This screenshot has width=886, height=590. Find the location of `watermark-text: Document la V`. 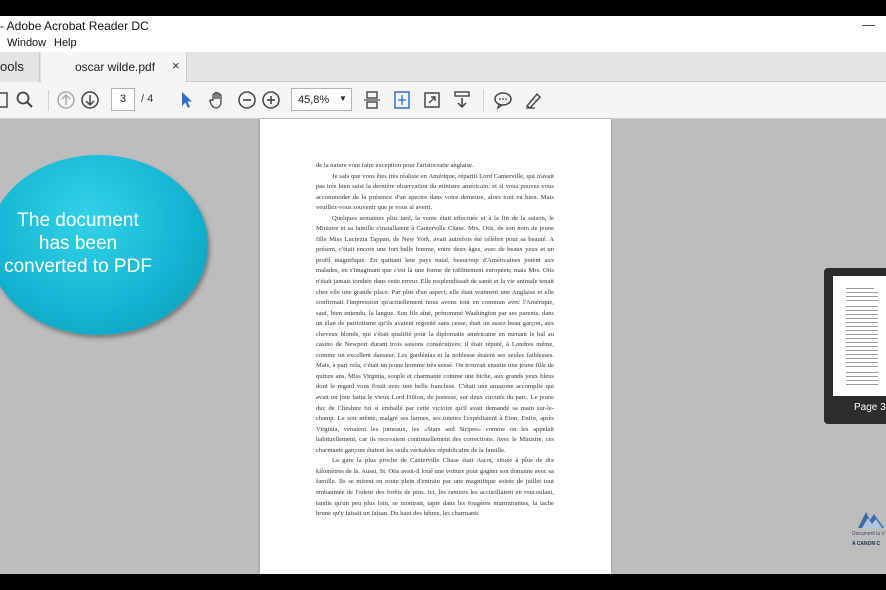

watermark-text: Document la V is located at coordinates (868, 534).